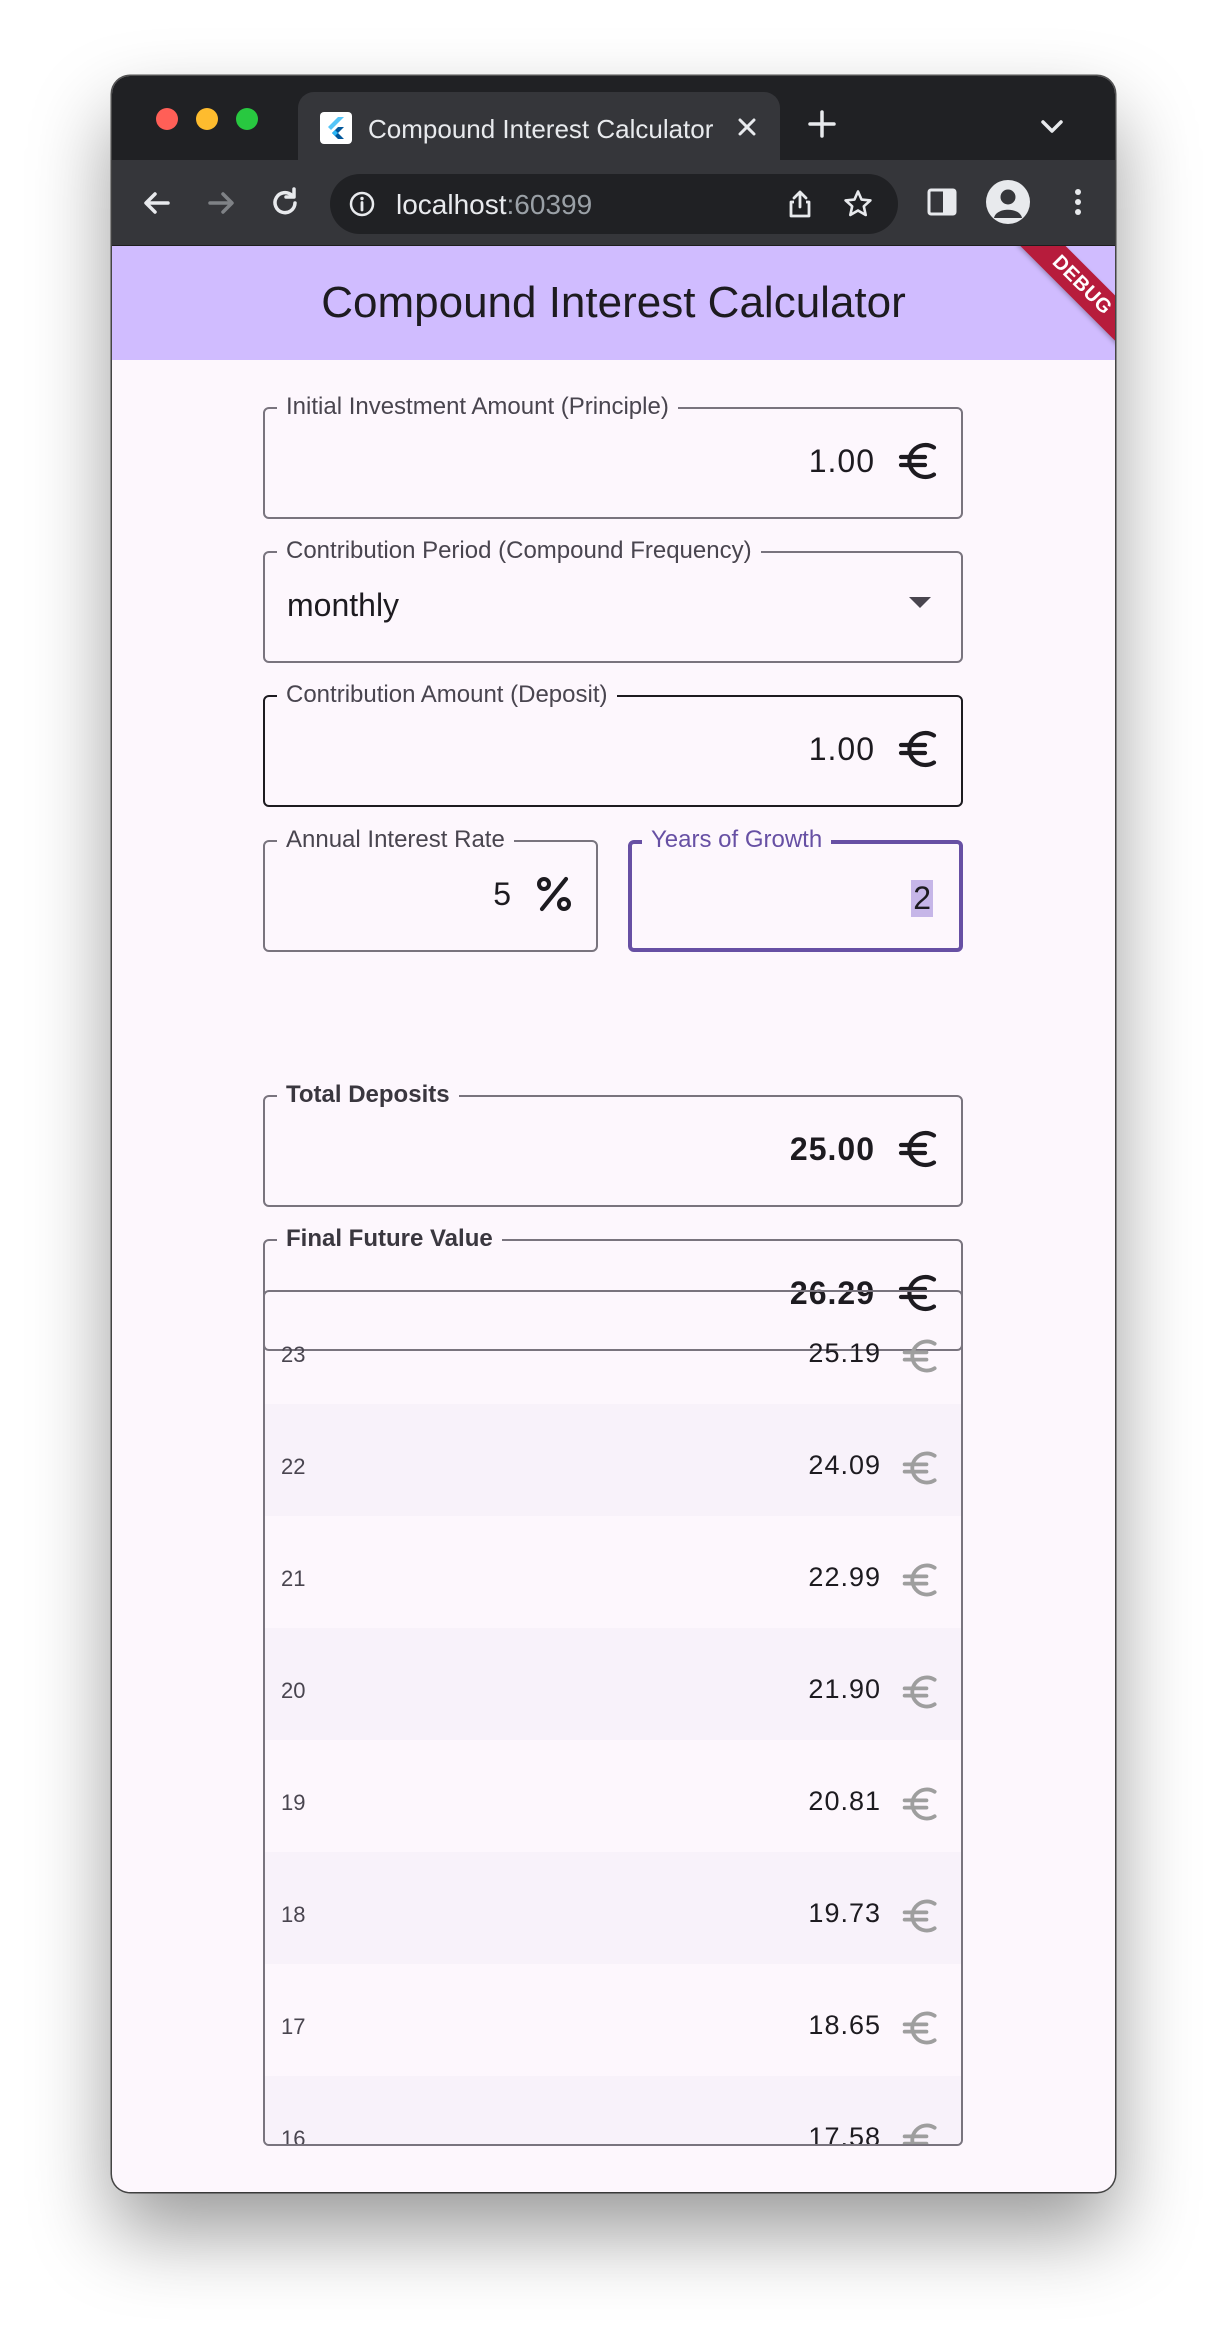  I want to click on deposit-value: 1.00, so click(842, 749).